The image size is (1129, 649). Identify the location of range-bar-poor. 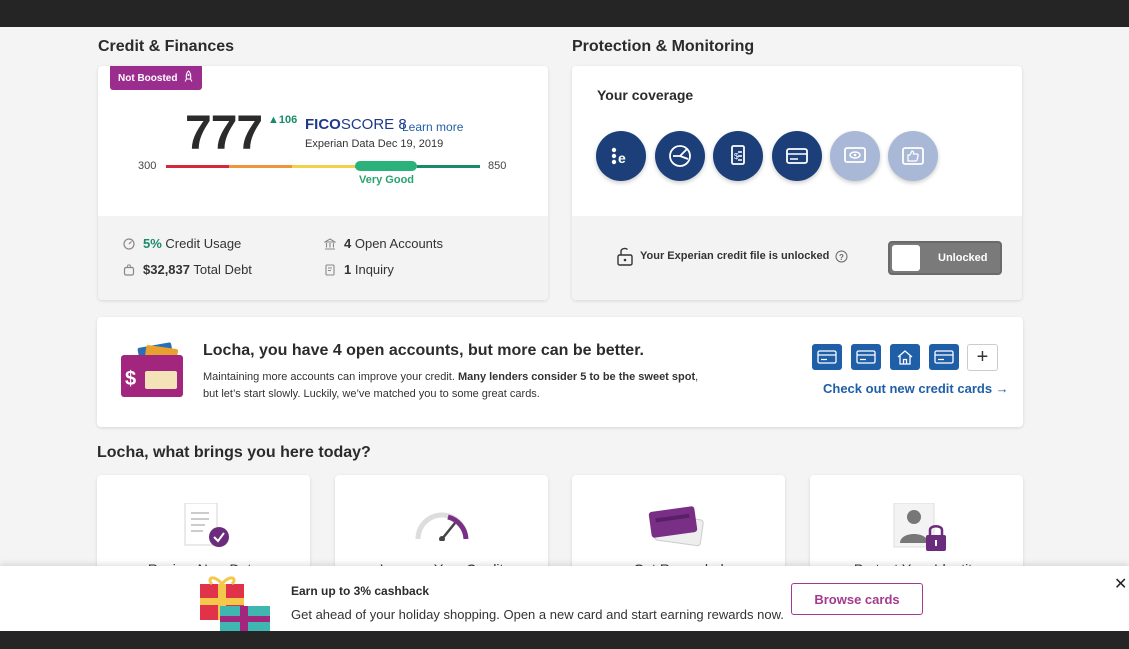
(197, 166).